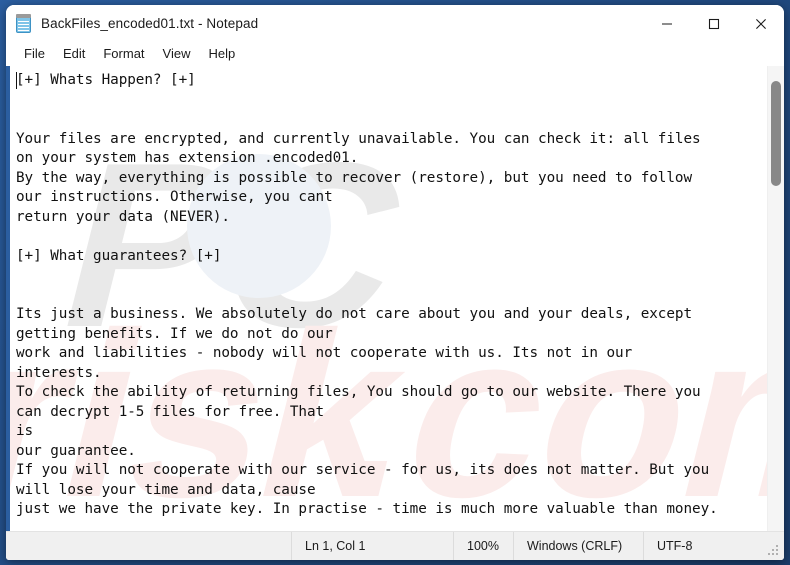  I want to click on status-zoom-level: 100%, so click(483, 546).